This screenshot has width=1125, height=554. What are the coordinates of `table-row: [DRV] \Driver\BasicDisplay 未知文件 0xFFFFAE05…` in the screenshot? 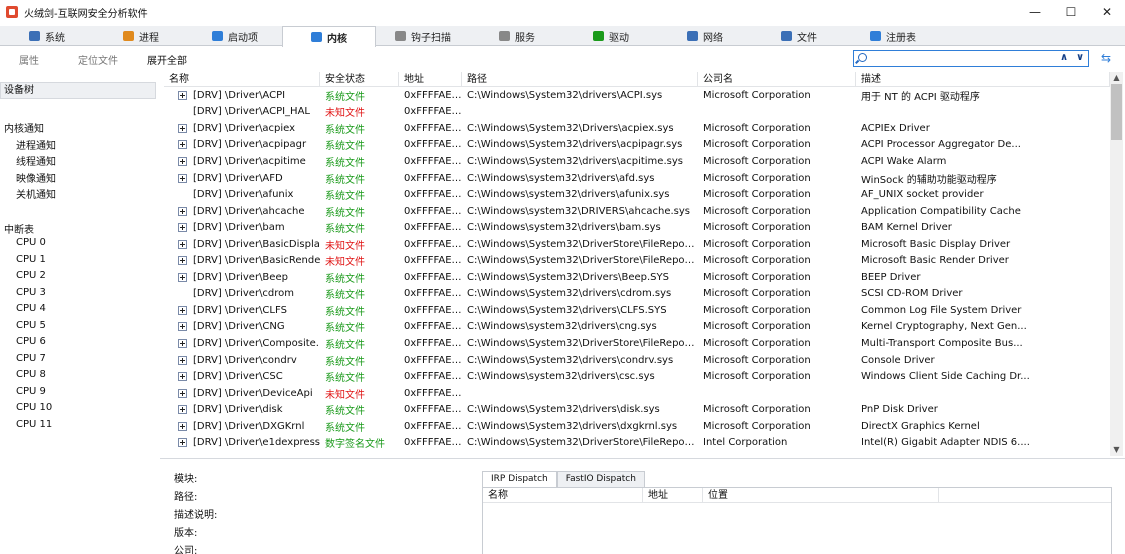 It's located at (637, 244).